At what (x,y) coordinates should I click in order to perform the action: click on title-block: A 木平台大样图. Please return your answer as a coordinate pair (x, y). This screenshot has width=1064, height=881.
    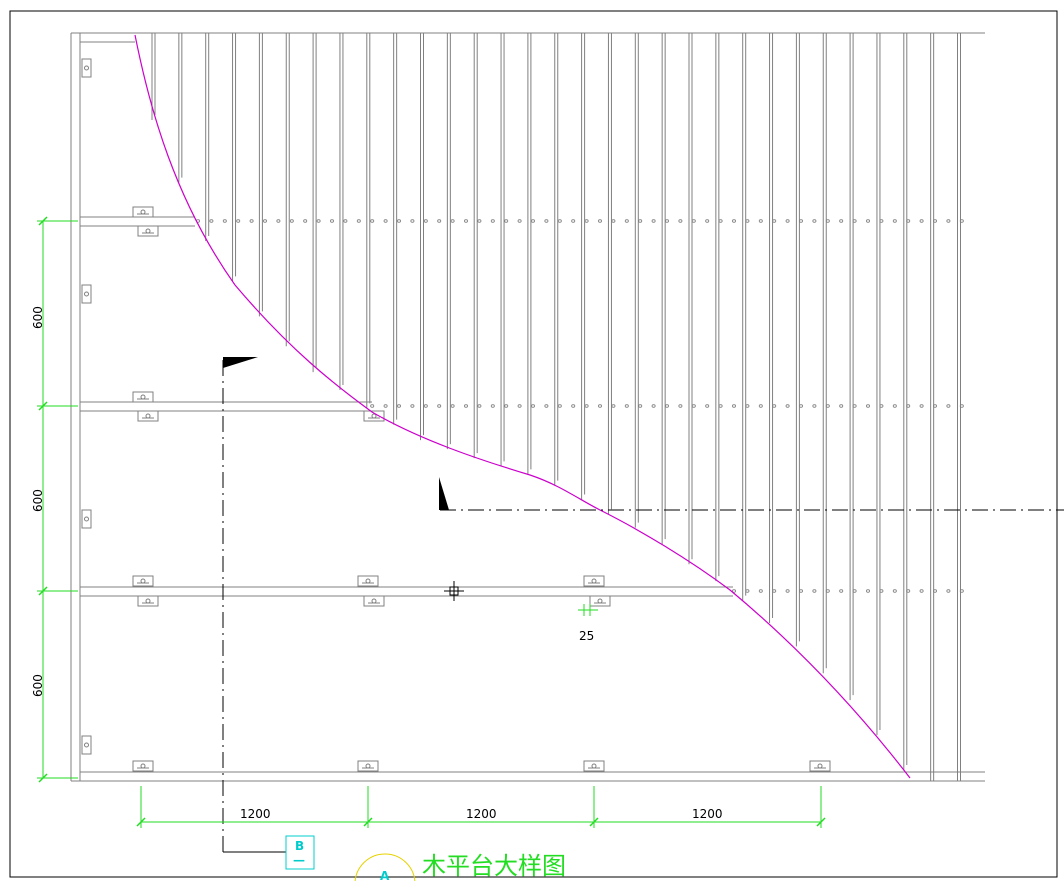
    Looking at the image, I should click on (460, 866).